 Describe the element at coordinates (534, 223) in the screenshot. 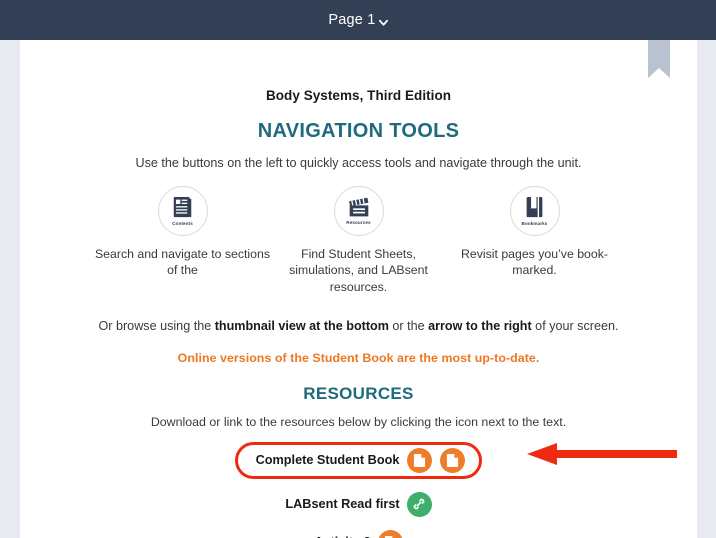

I see `bookmarks-icon-label: Bookmarks` at that location.